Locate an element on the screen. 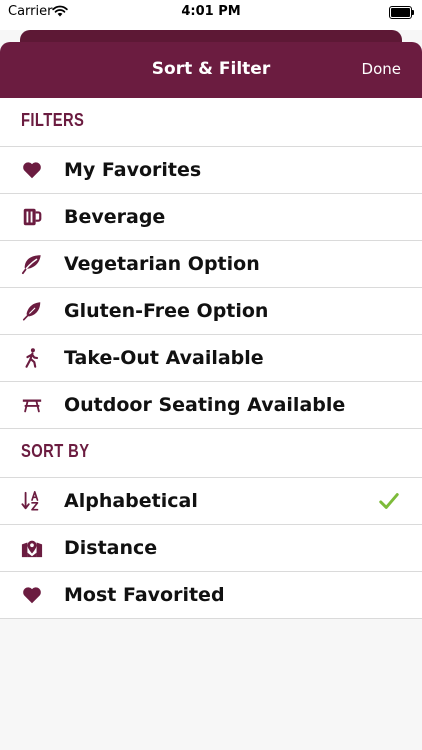  filter-row-take-out: Take-Out Available is located at coordinates (211, 358).